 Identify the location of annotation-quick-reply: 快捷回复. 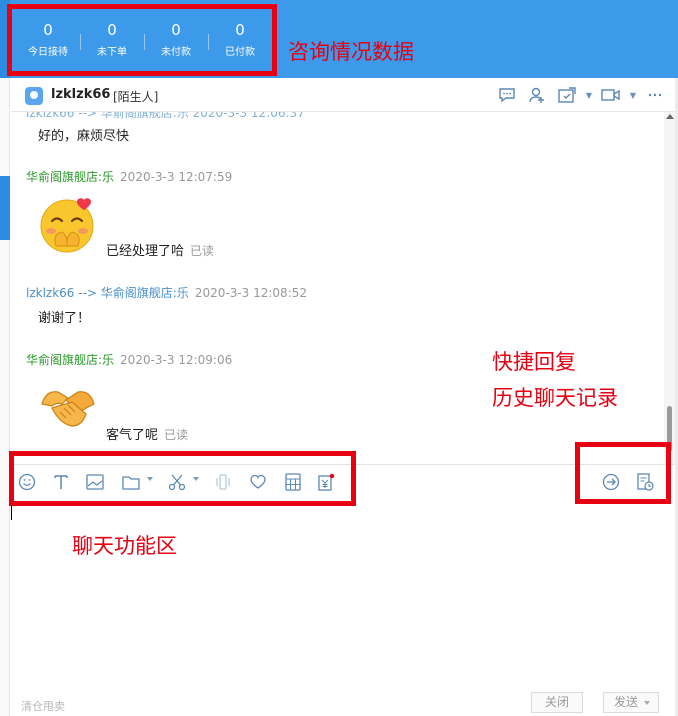
(534, 362).